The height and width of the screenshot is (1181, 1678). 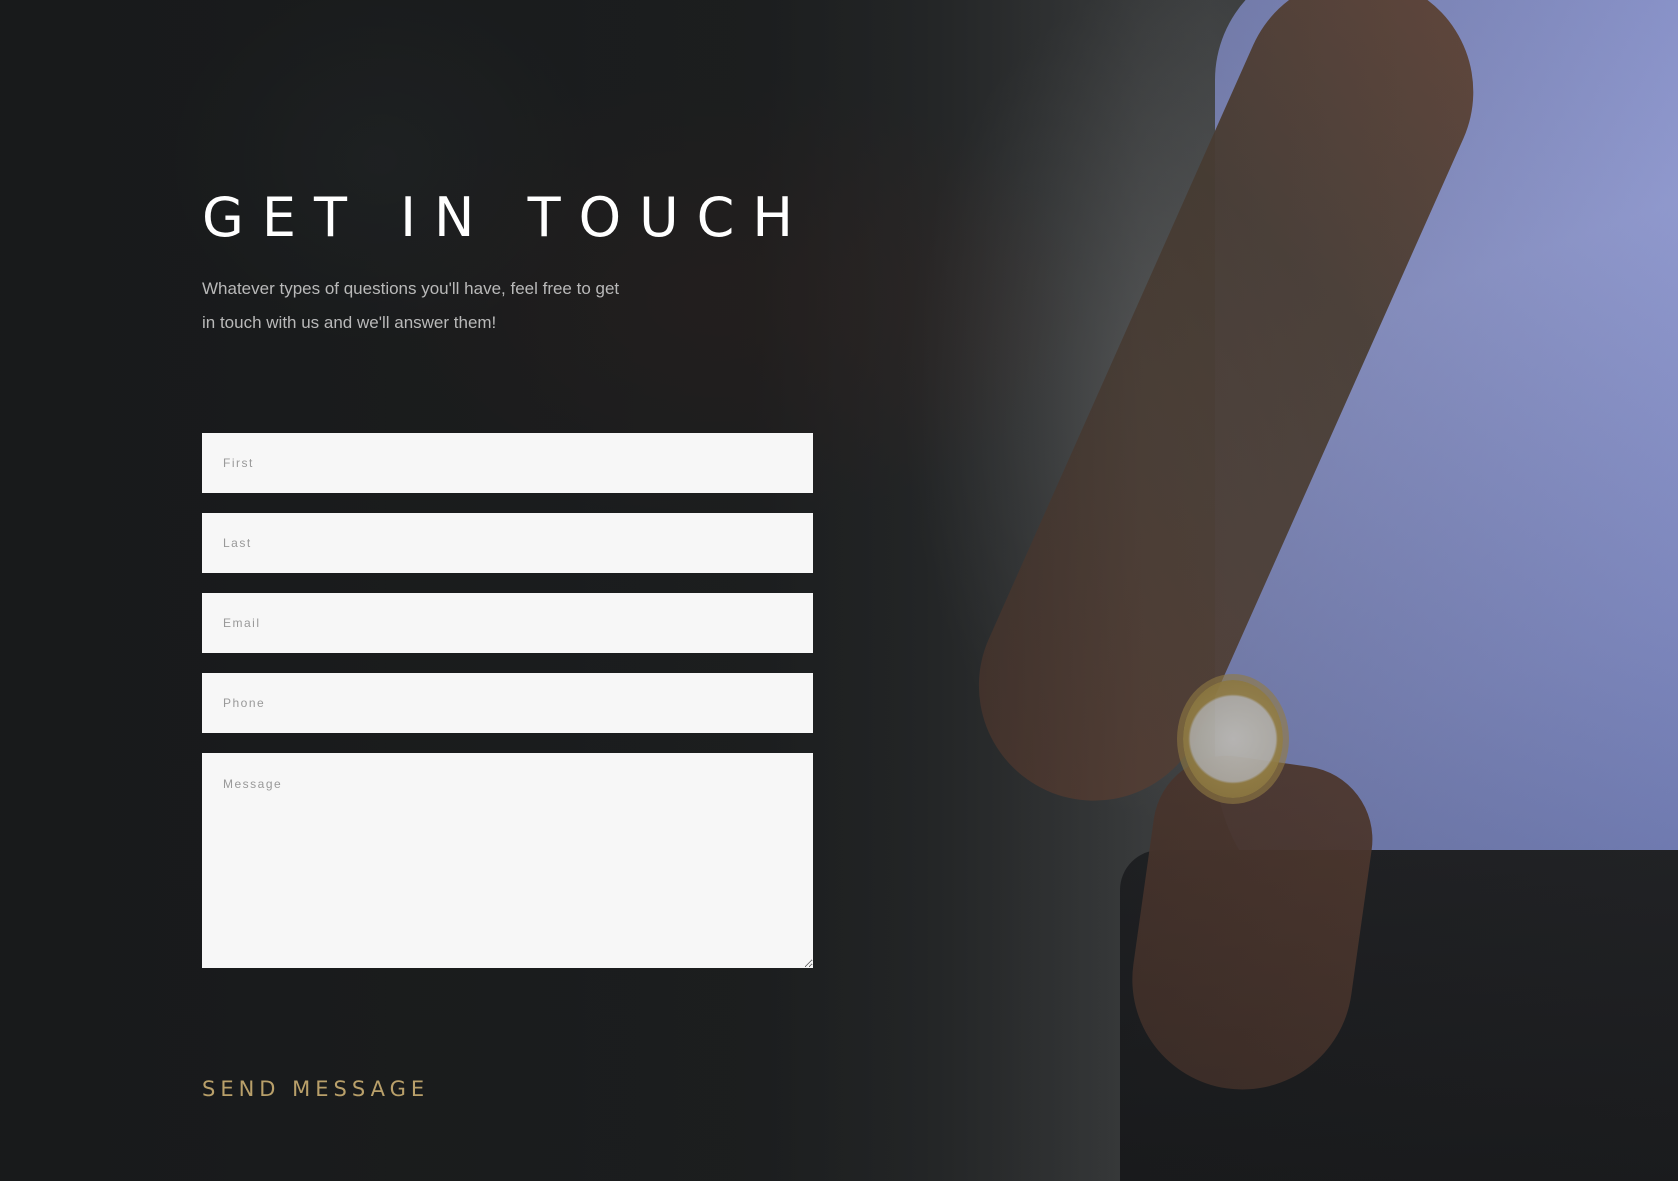 What do you see at coordinates (507, 543) in the screenshot?
I see `last-name-input` at bounding box center [507, 543].